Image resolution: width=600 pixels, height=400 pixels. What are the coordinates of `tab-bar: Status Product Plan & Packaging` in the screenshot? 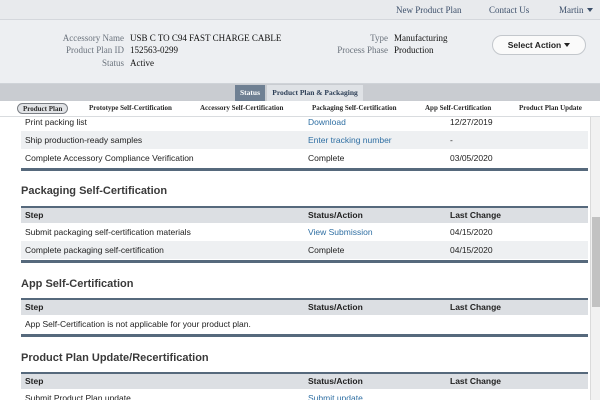 It's located at (300, 92).